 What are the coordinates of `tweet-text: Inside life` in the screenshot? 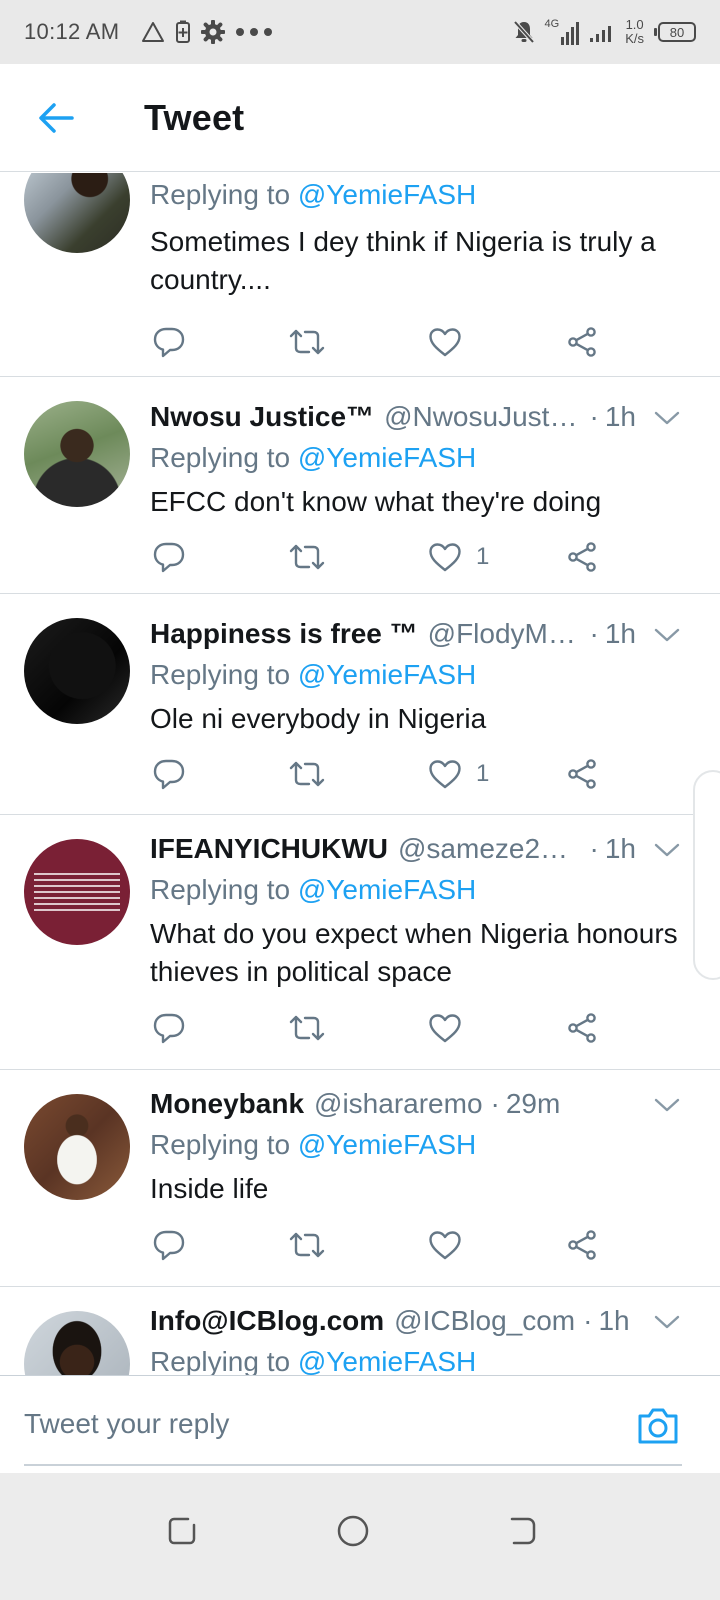 It's located at (209, 1188).